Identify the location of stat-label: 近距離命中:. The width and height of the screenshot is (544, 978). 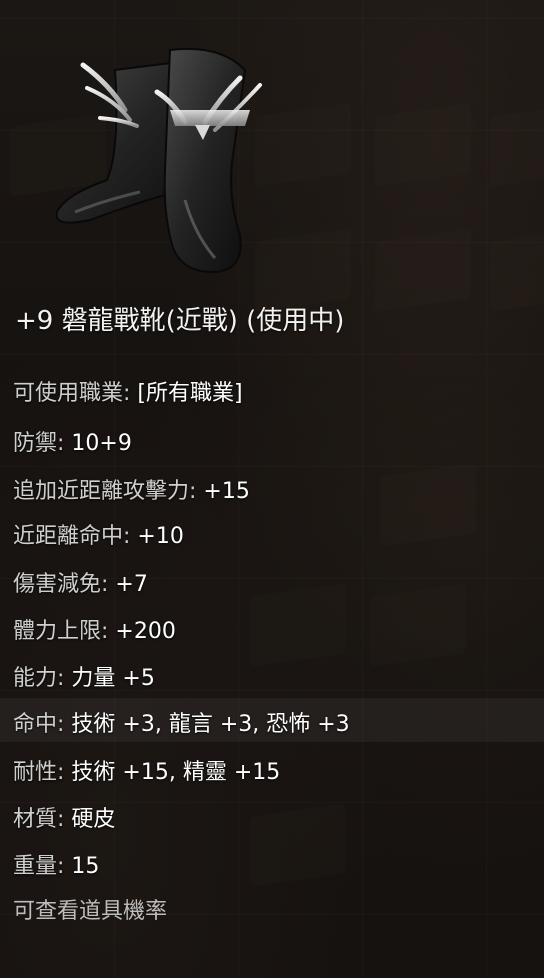
(72, 536).